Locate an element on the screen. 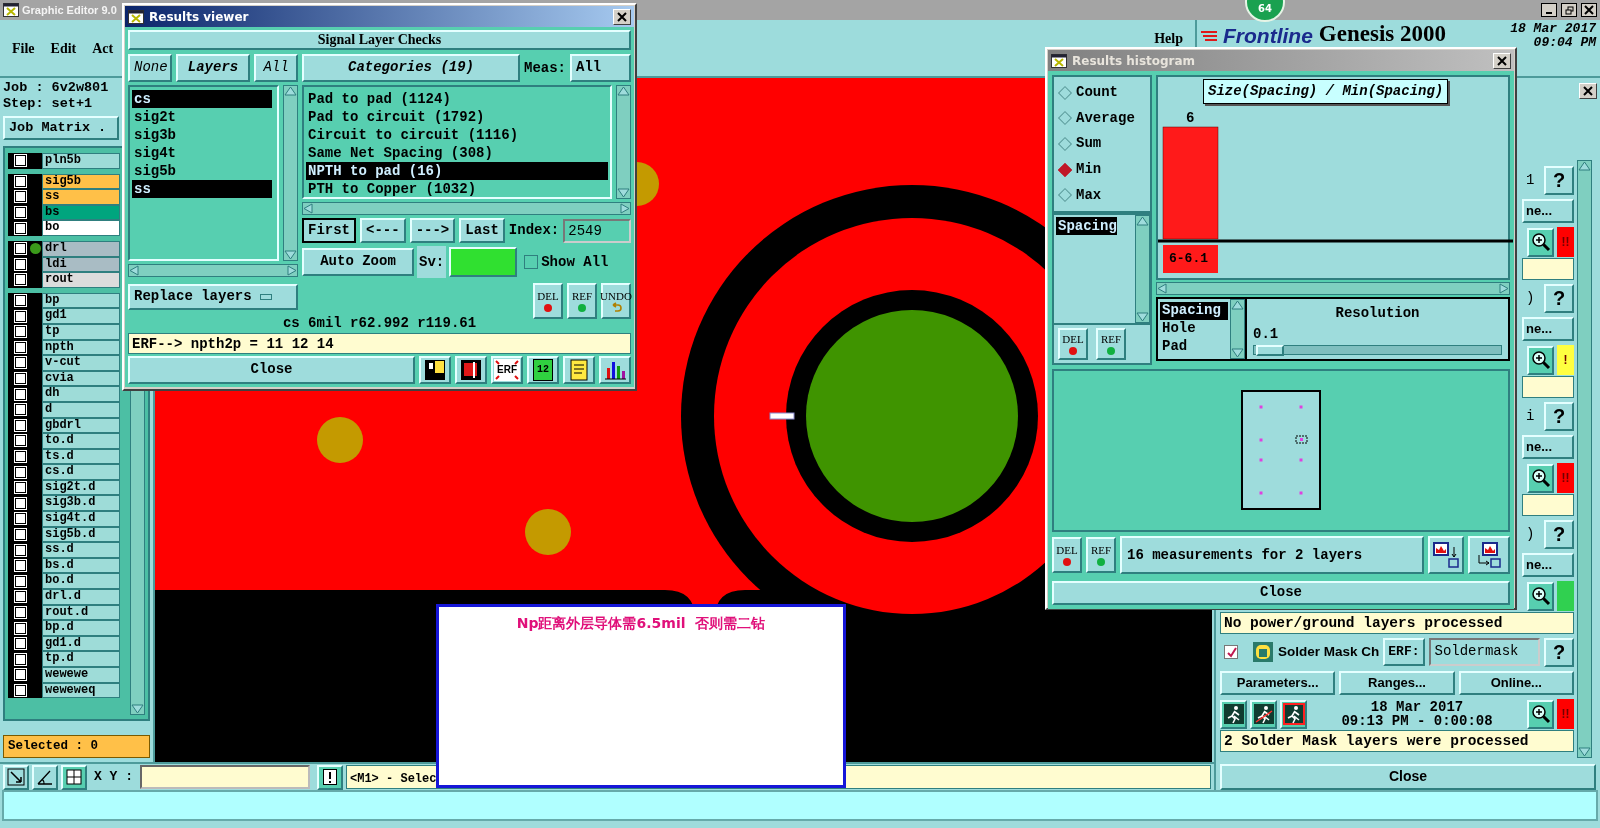 This screenshot has height=828, width=1600. tool-button is located at coordinates (435, 370).